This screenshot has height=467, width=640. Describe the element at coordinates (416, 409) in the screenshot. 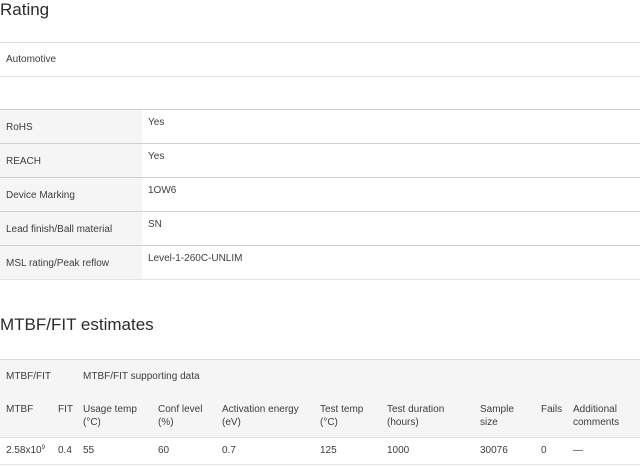

I see `col-dur-line1: Test duration` at that location.